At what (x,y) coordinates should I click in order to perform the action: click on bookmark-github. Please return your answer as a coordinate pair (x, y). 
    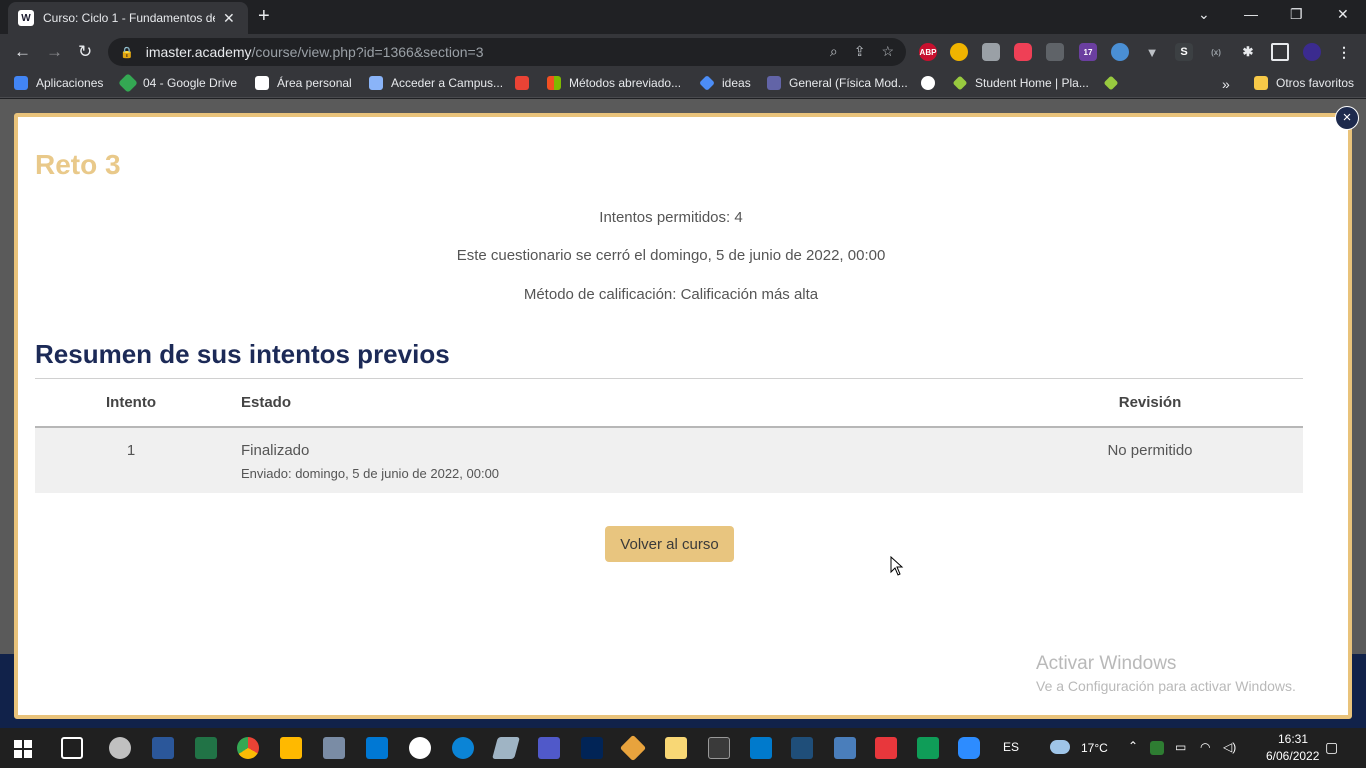
    Looking at the image, I should click on (932, 83).